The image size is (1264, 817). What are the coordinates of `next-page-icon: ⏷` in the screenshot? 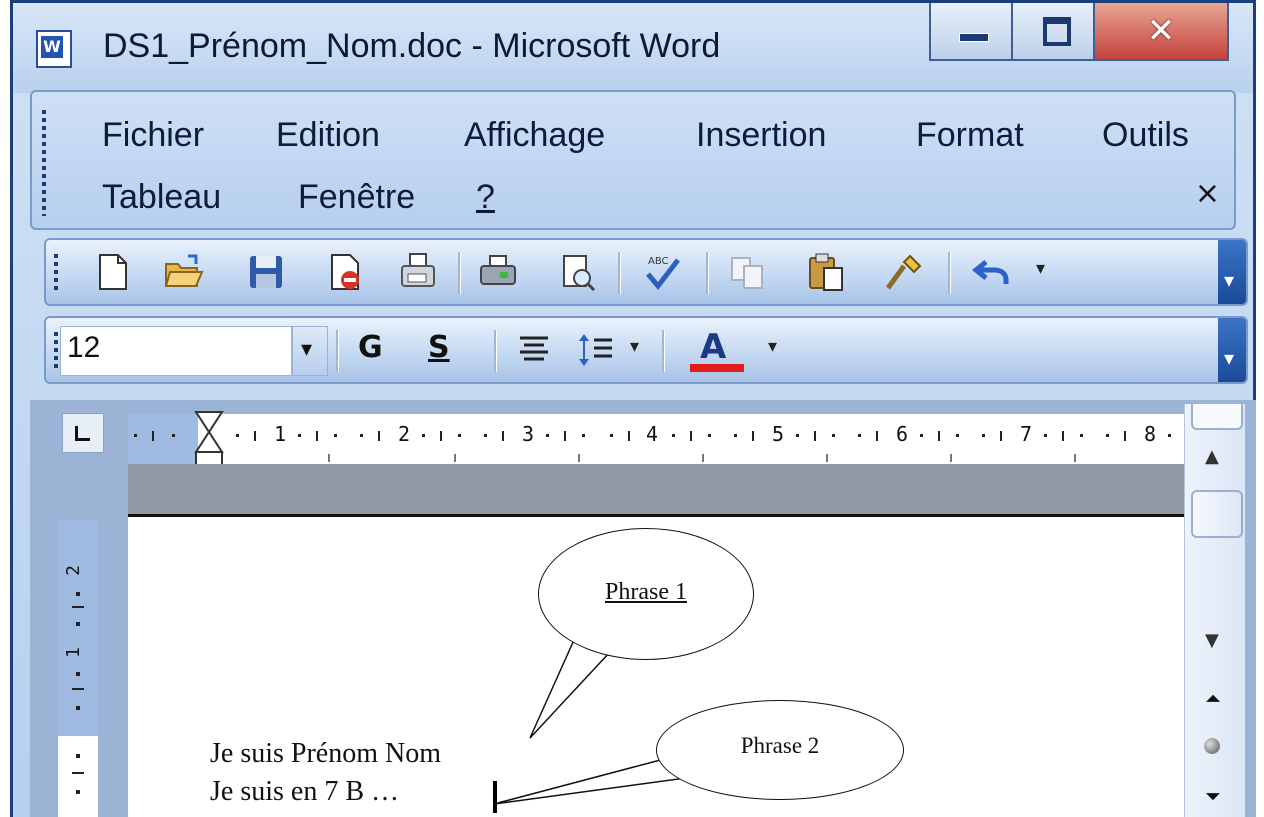 It's located at (1213, 796).